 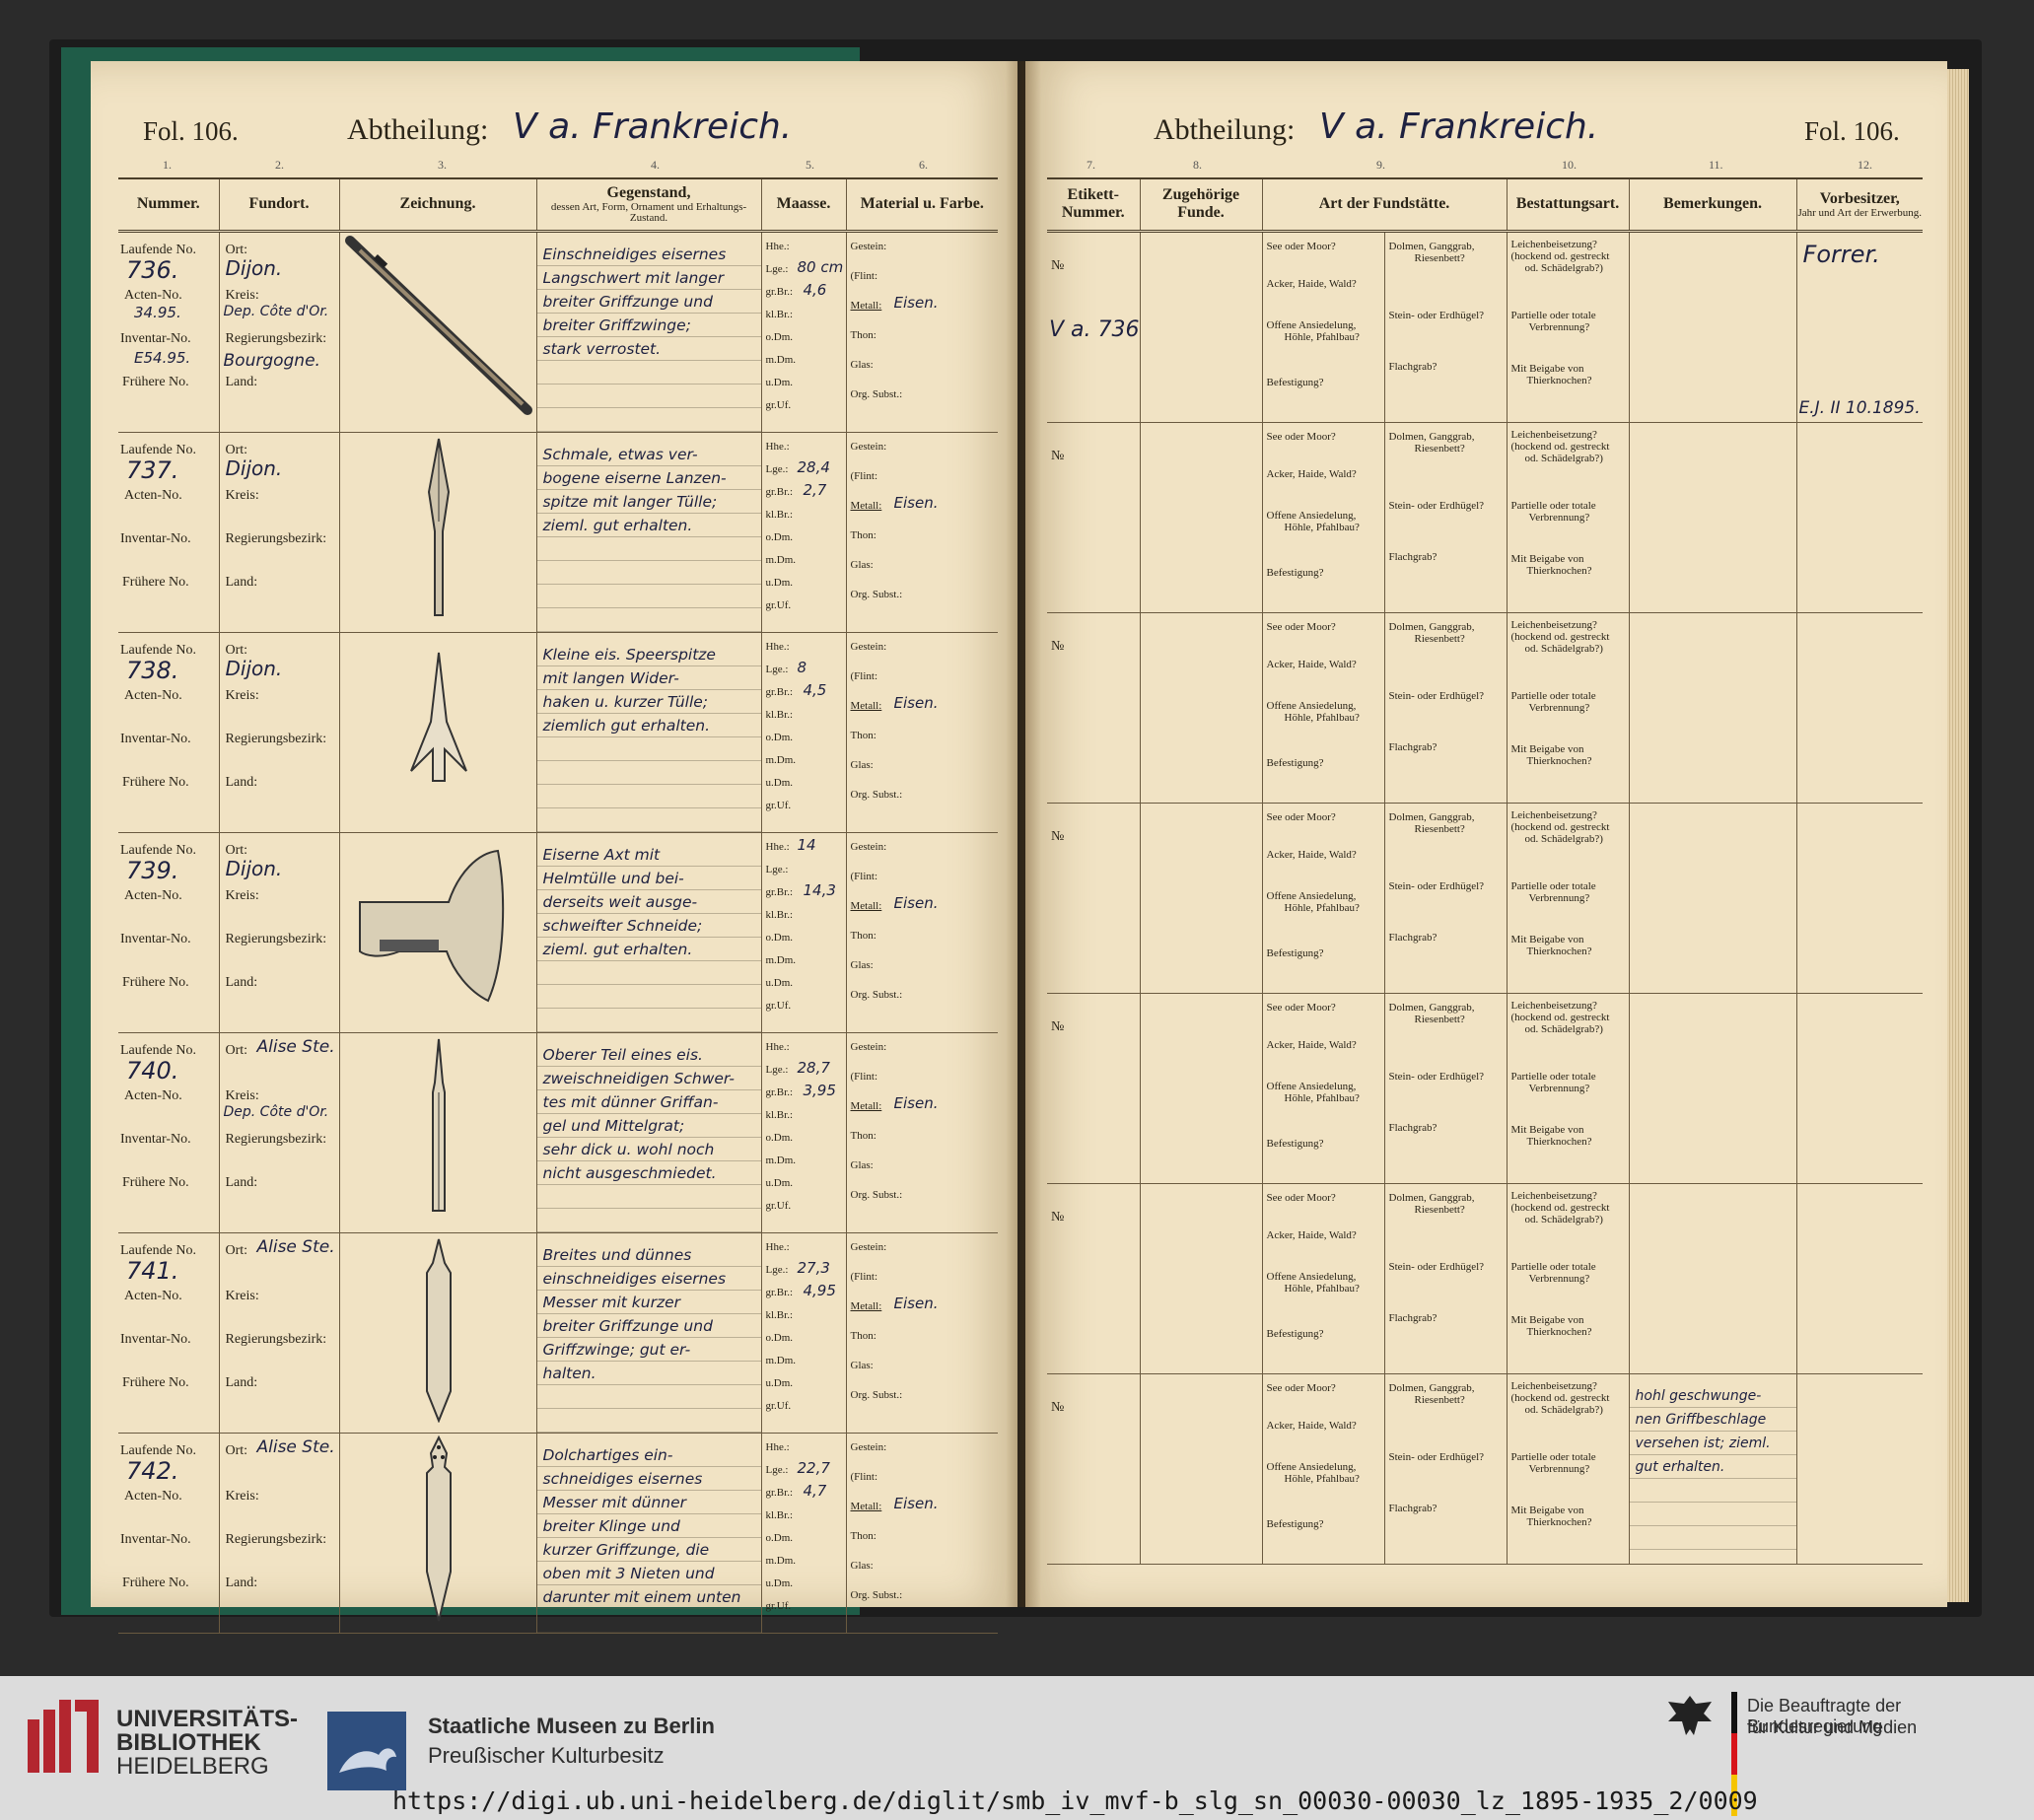 What do you see at coordinates (617, 1254) in the screenshot?
I see `gegenstand-line: Breites und dünnes` at bounding box center [617, 1254].